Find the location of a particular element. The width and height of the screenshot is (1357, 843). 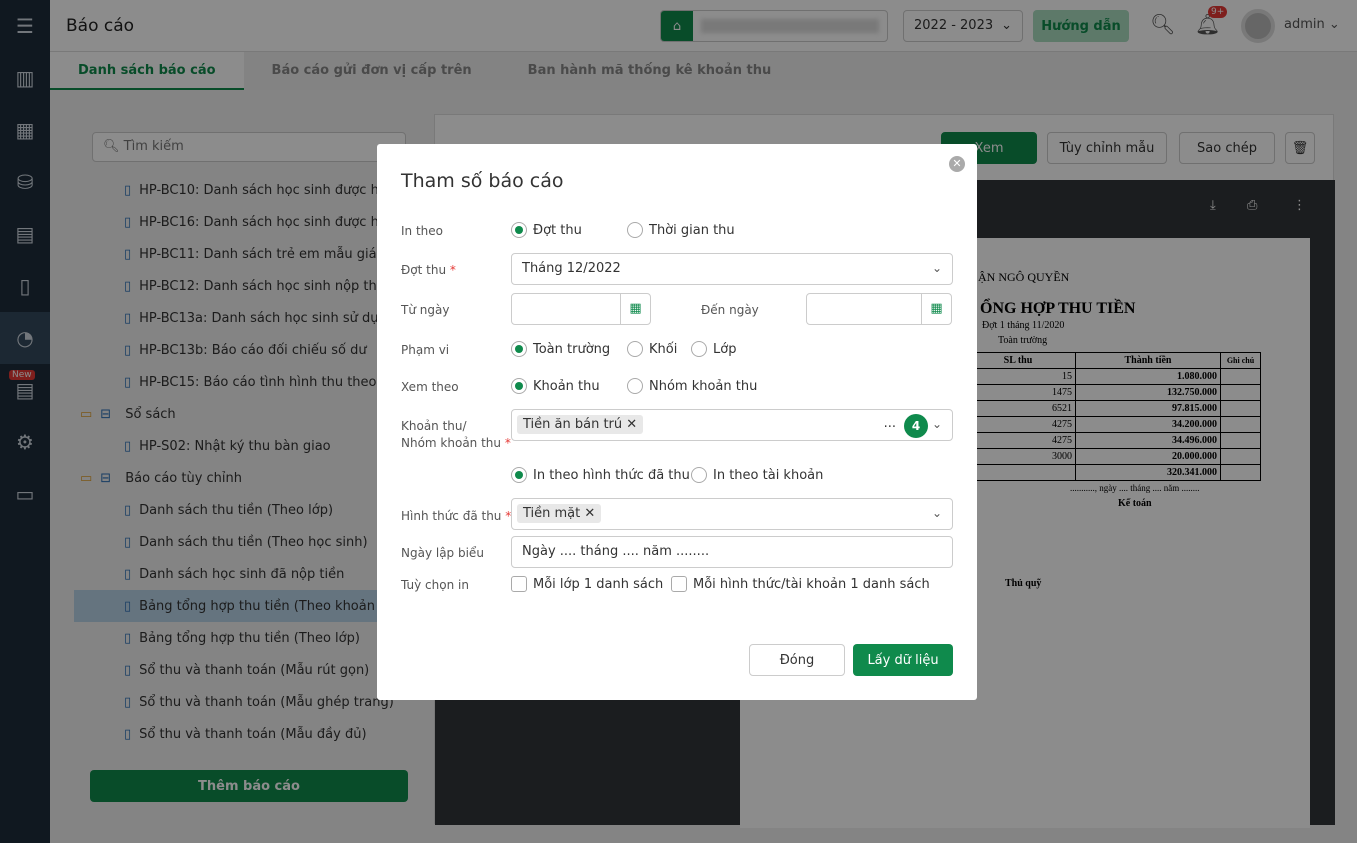

to-date-input: ▦ is located at coordinates (879, 309).